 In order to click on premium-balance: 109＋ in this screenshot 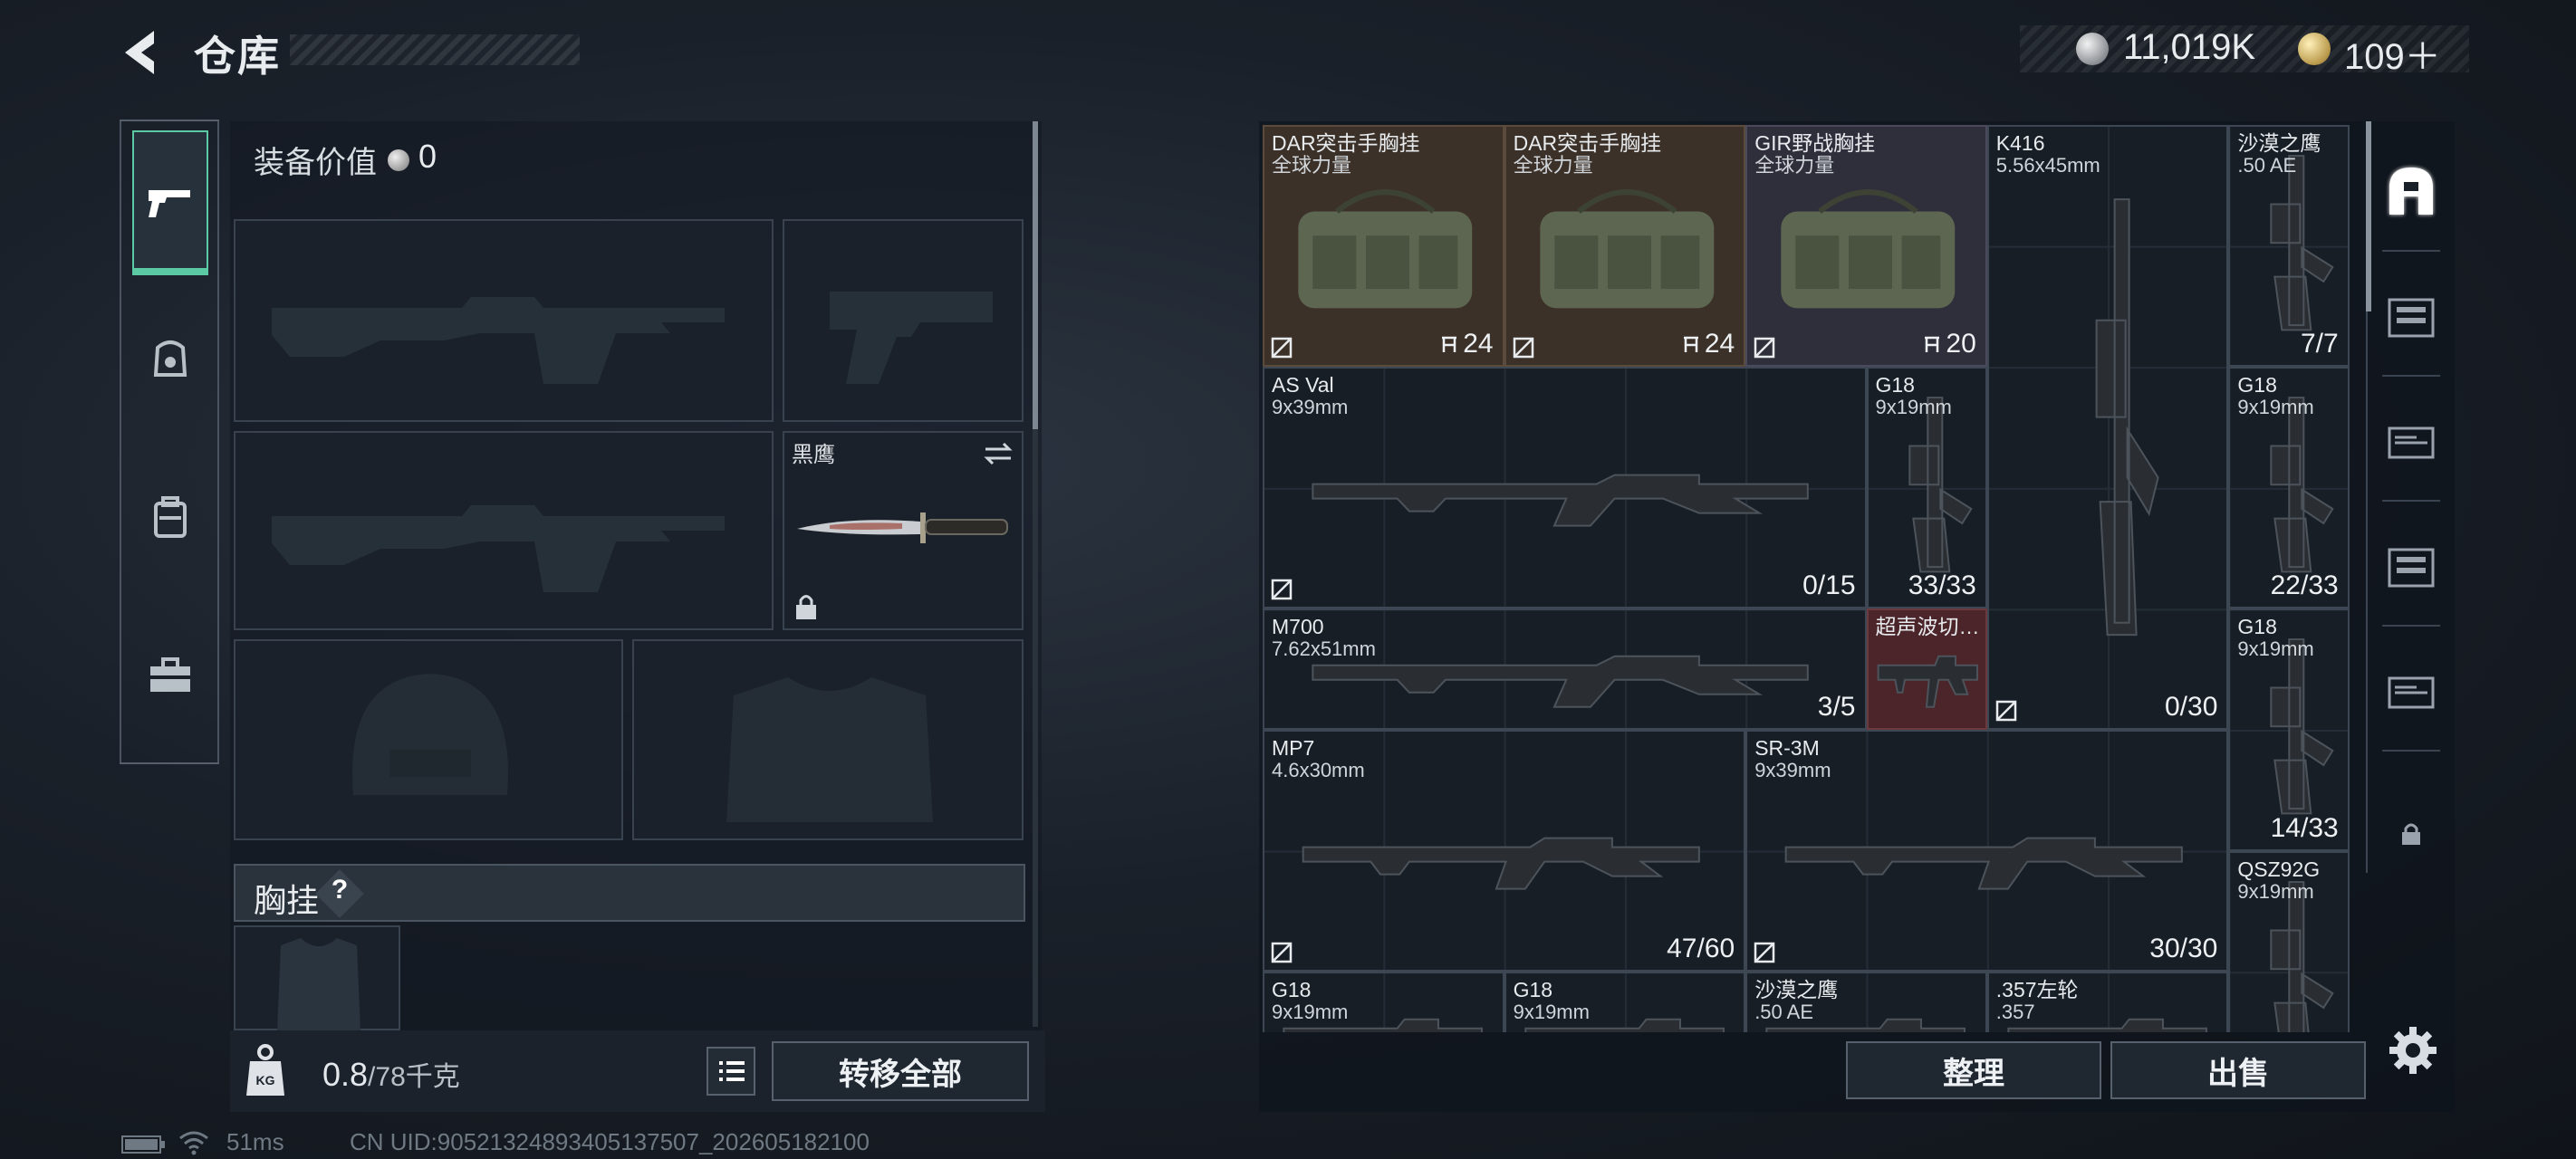, I will do `click(2392, 54)`.